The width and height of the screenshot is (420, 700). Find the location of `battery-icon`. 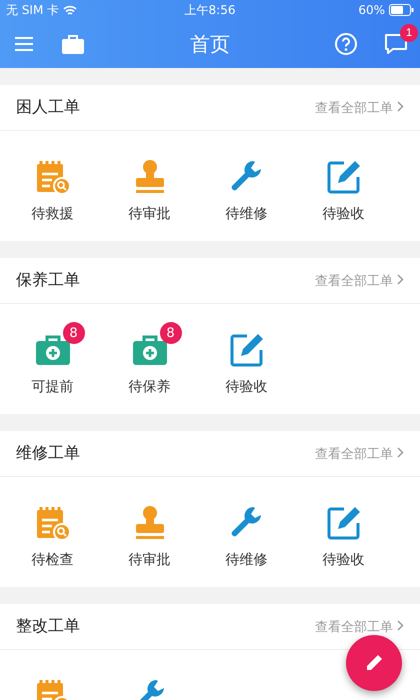

battery-icon is located at coordinates (401, 10).